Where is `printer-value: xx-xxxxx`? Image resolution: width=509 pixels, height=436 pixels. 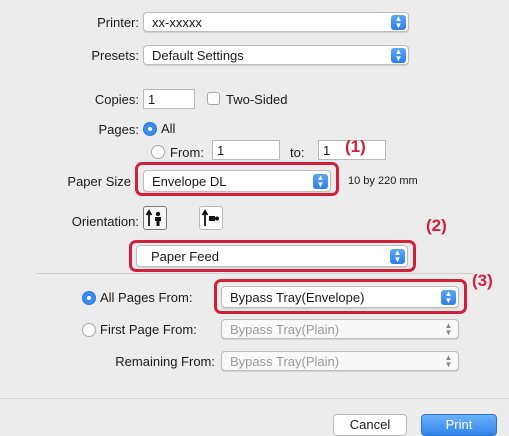 printer-value: xx-xxxxx is located at coordinates (177, 22).